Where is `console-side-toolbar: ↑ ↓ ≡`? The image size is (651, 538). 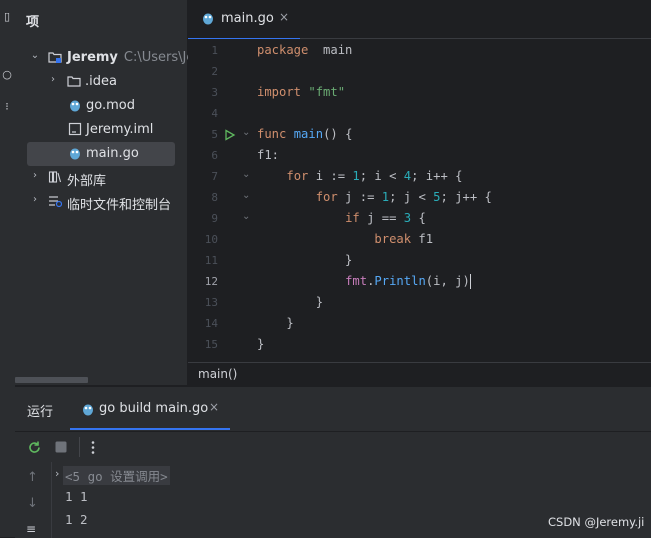
console-side-toolbar: ↑ ↓ ≡ is located at coordinates (33, 500).